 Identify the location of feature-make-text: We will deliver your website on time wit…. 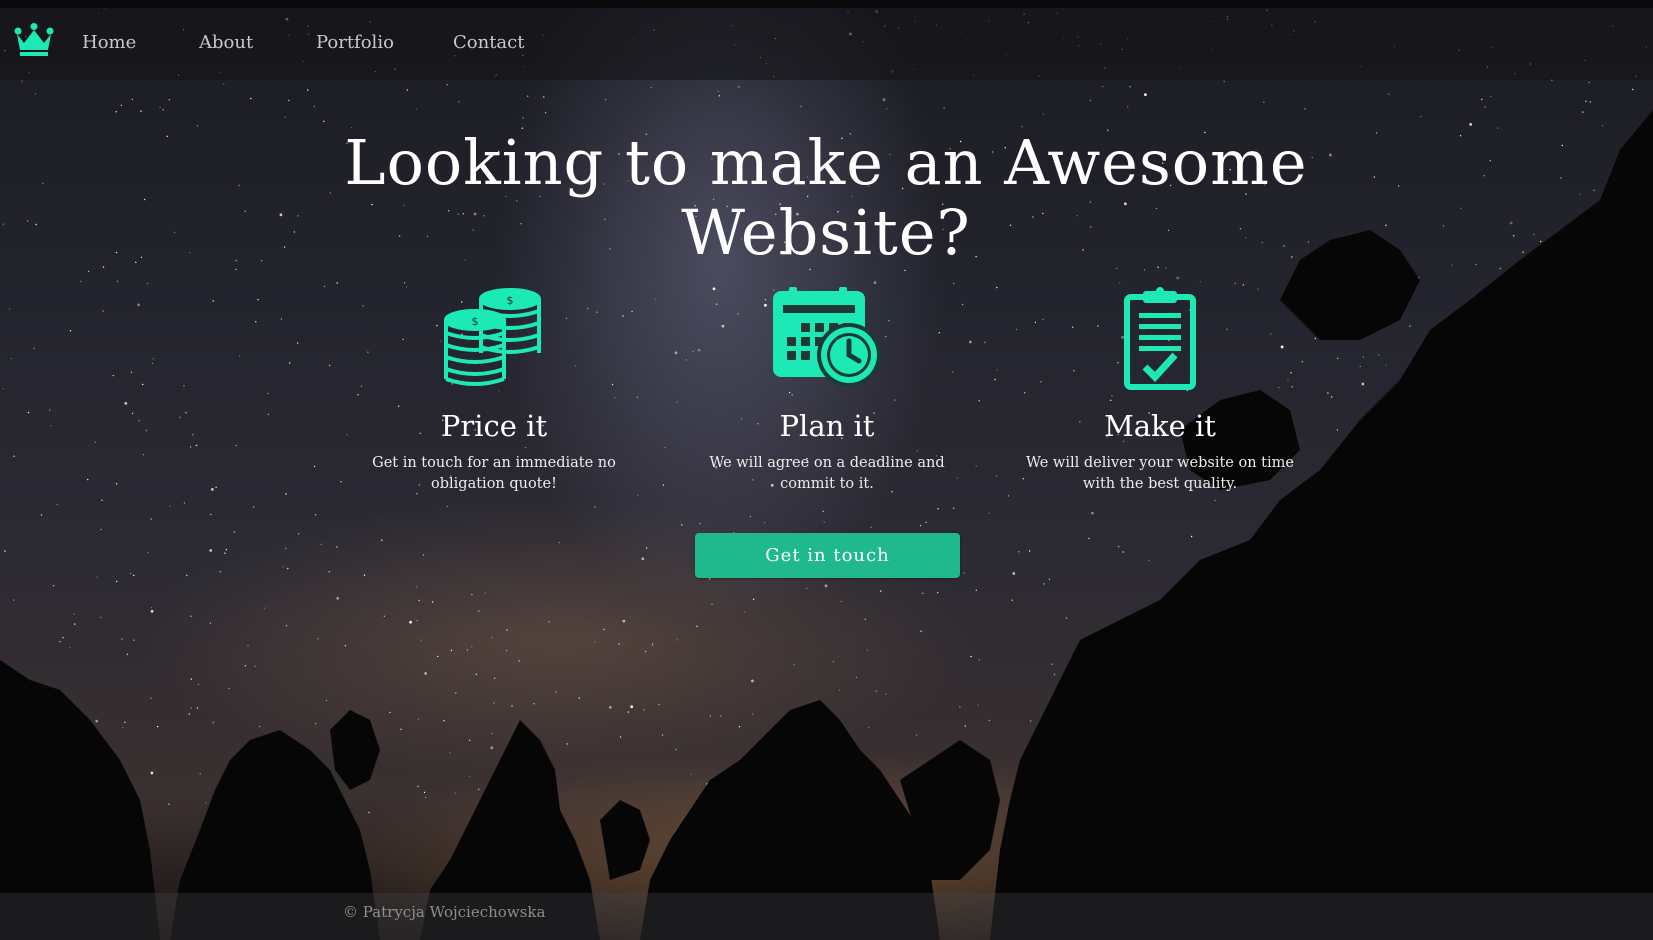
(1160, 473).